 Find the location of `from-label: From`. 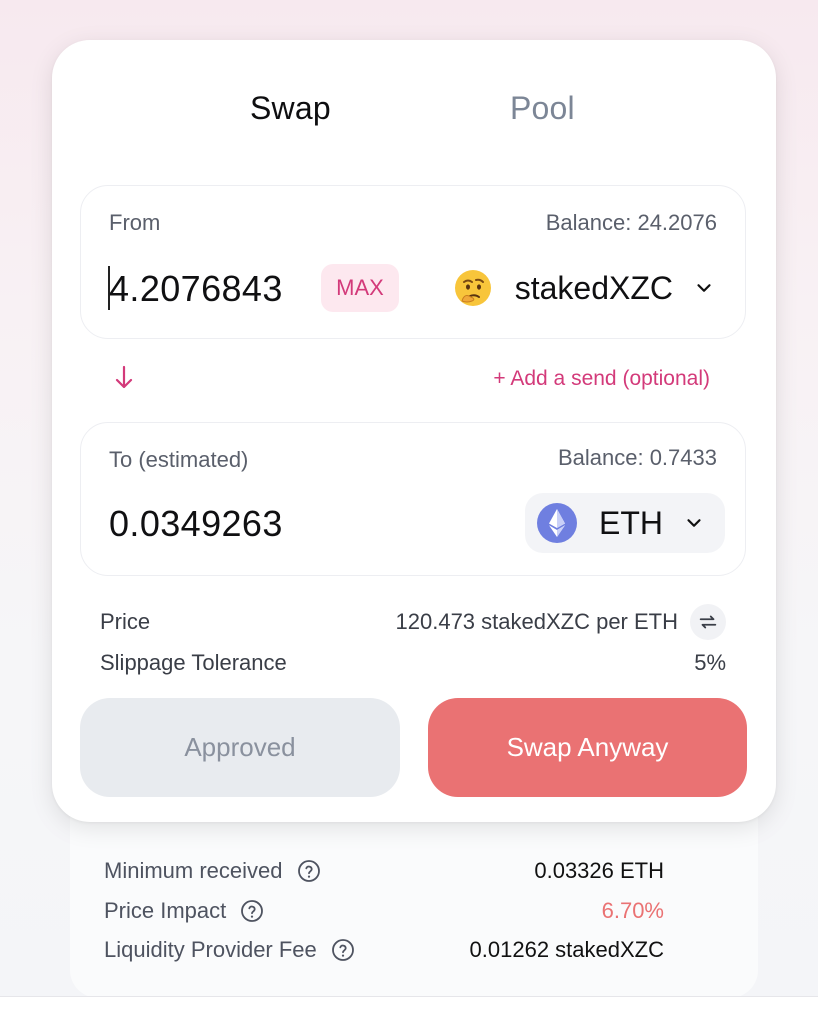

from-label: From is located at coordinates (135, 222).